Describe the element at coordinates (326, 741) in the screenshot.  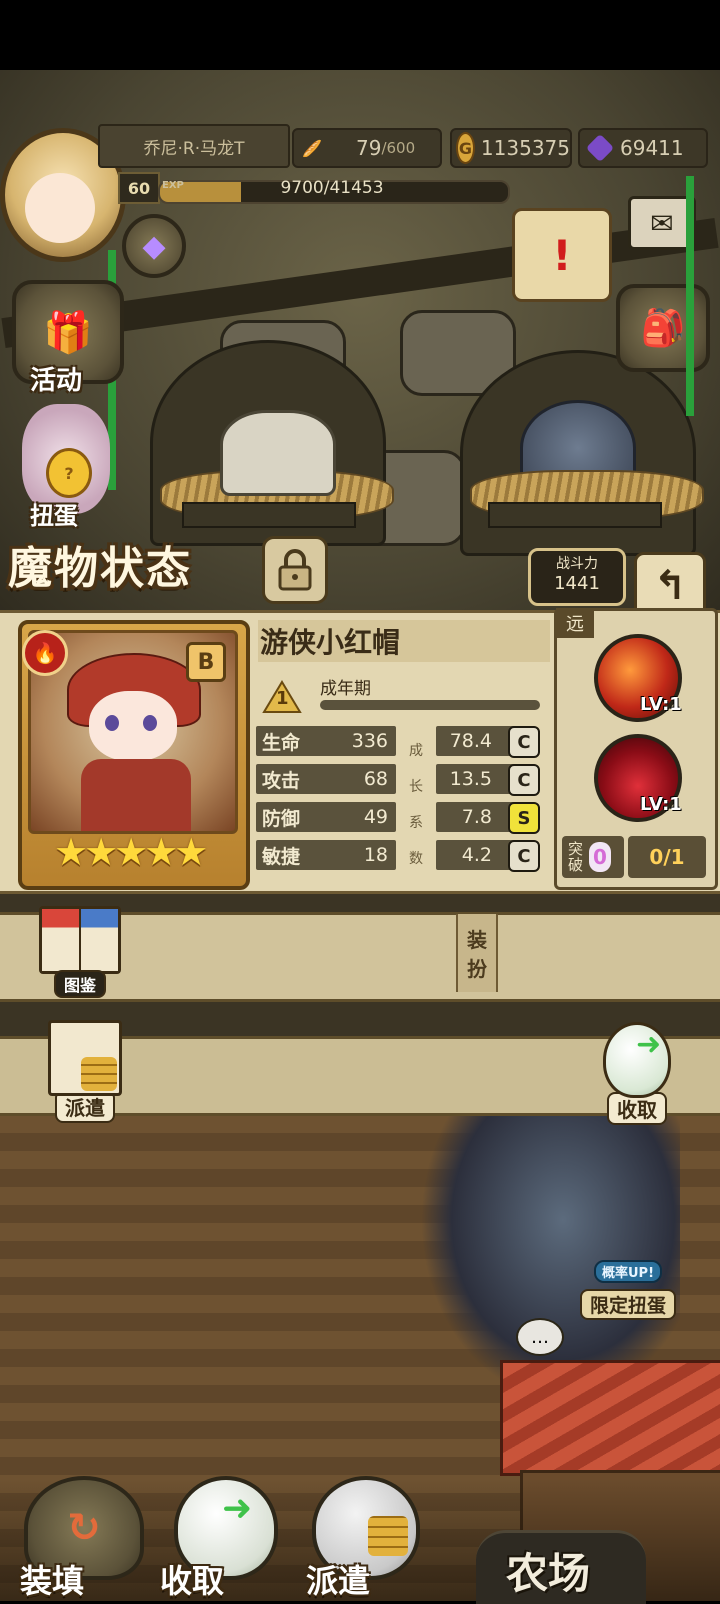
I see `stat-hp: 生命 336` at that location.